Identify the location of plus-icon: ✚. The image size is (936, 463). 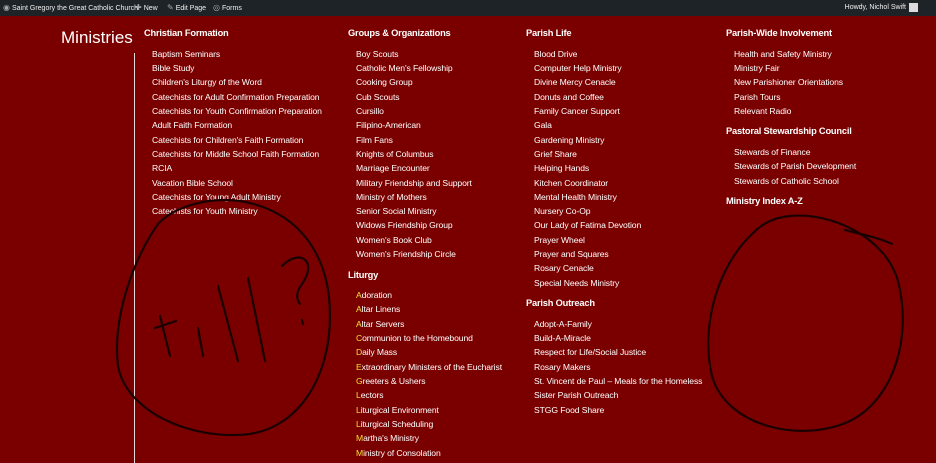
(138, 7).